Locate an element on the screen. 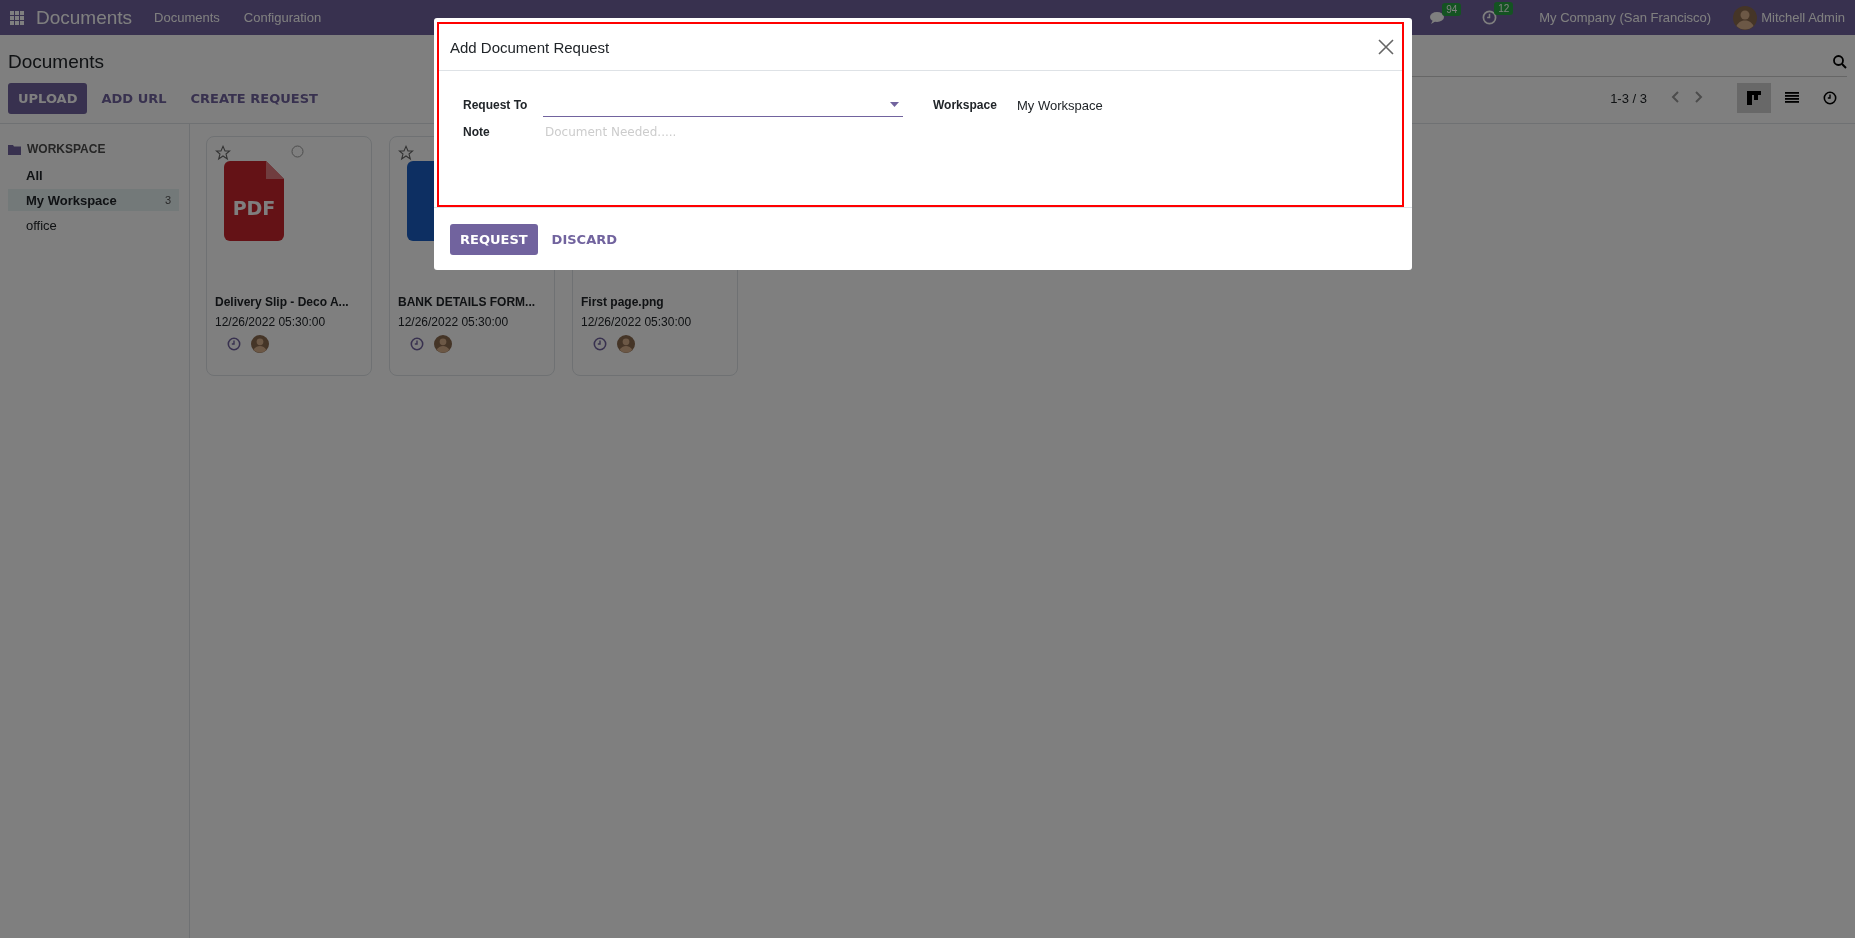 This screenshot has height=938, width=1855. dialog-title: Add Document Request is located at coordinates (530, 47).